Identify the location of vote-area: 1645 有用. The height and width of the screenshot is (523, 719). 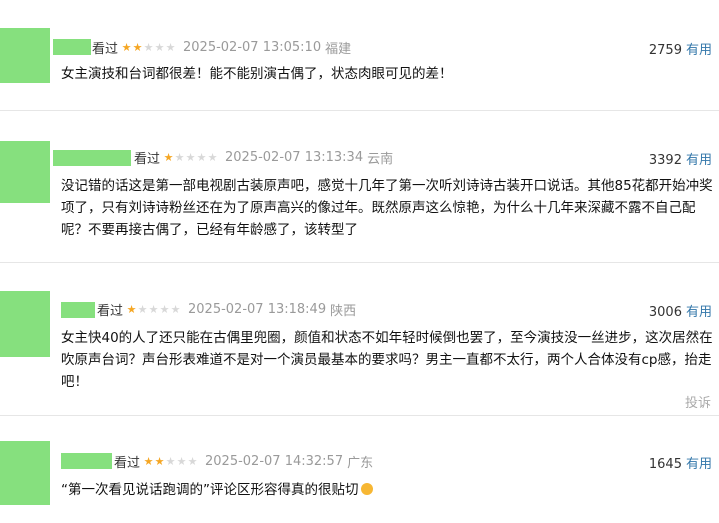
(680, 462).